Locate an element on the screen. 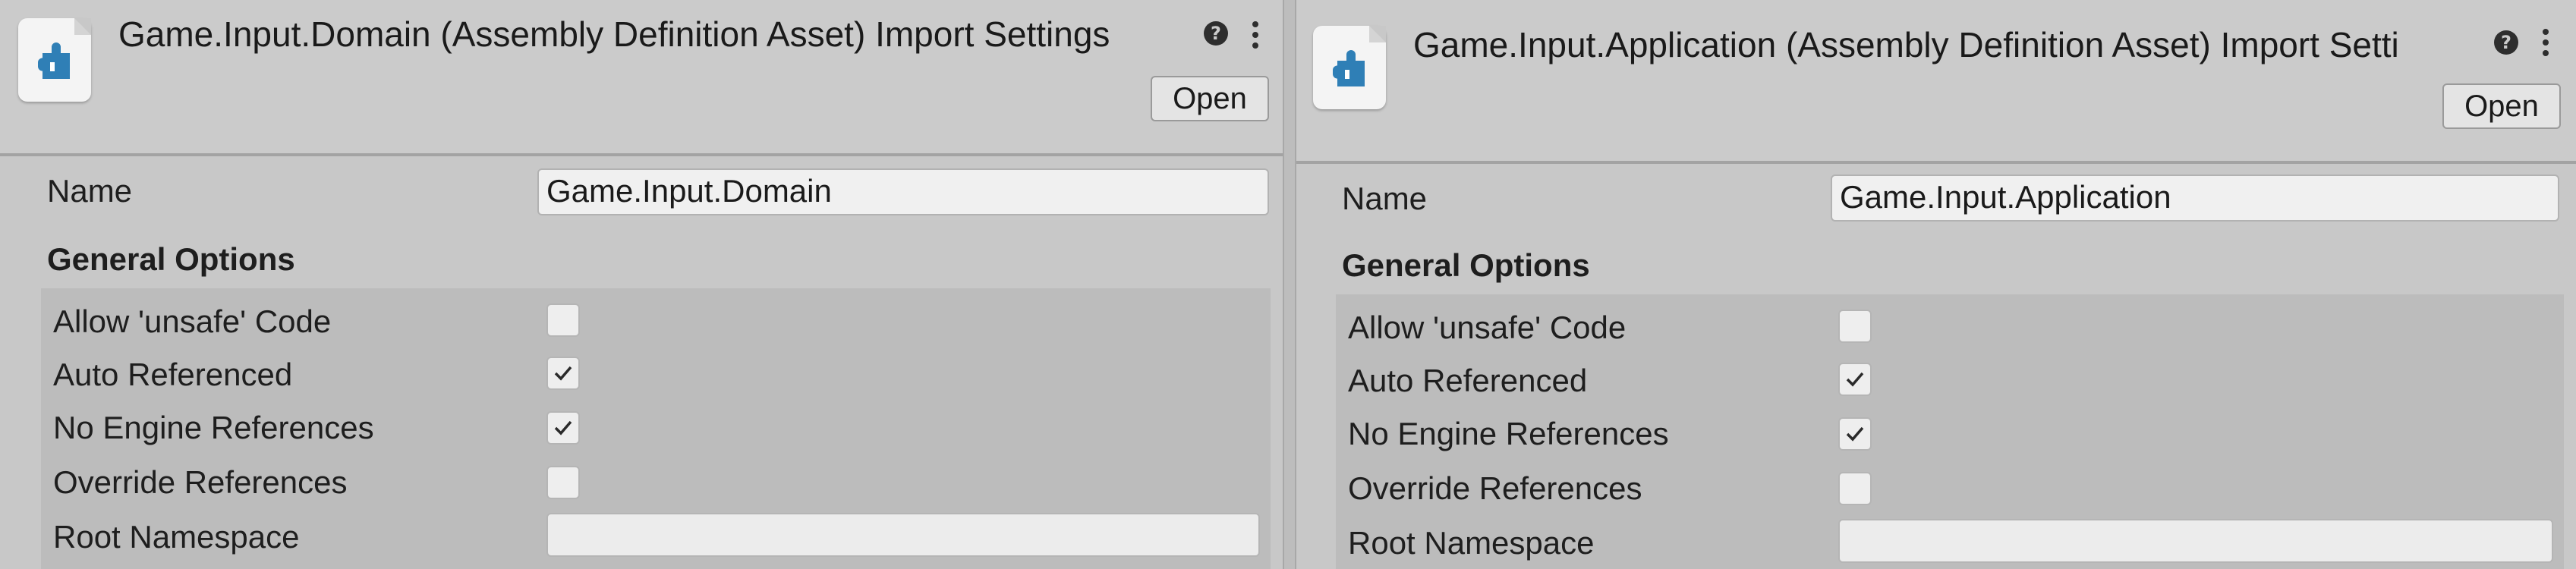 This screenshot has width=2576, height=569. name-field: Game.Input.Application is located at coordinates (2195, 198).